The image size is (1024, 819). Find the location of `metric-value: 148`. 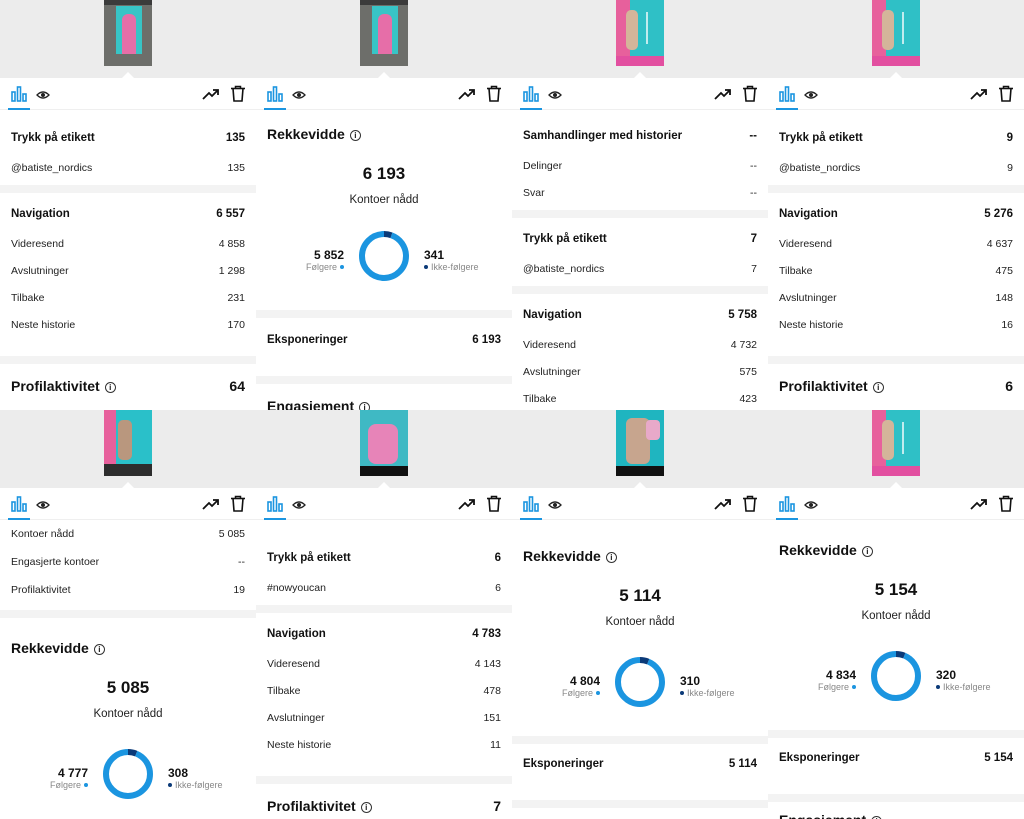

metric-value: 148 is located at coordinates (1004, 298).